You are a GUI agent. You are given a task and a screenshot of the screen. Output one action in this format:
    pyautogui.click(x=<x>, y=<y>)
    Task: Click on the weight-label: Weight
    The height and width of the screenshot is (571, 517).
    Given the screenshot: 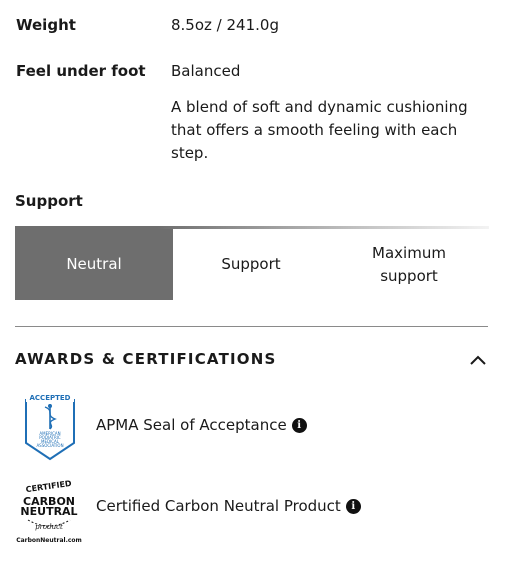 What is the action you would take?
    pyautogui.click(x=46, y=25)
    